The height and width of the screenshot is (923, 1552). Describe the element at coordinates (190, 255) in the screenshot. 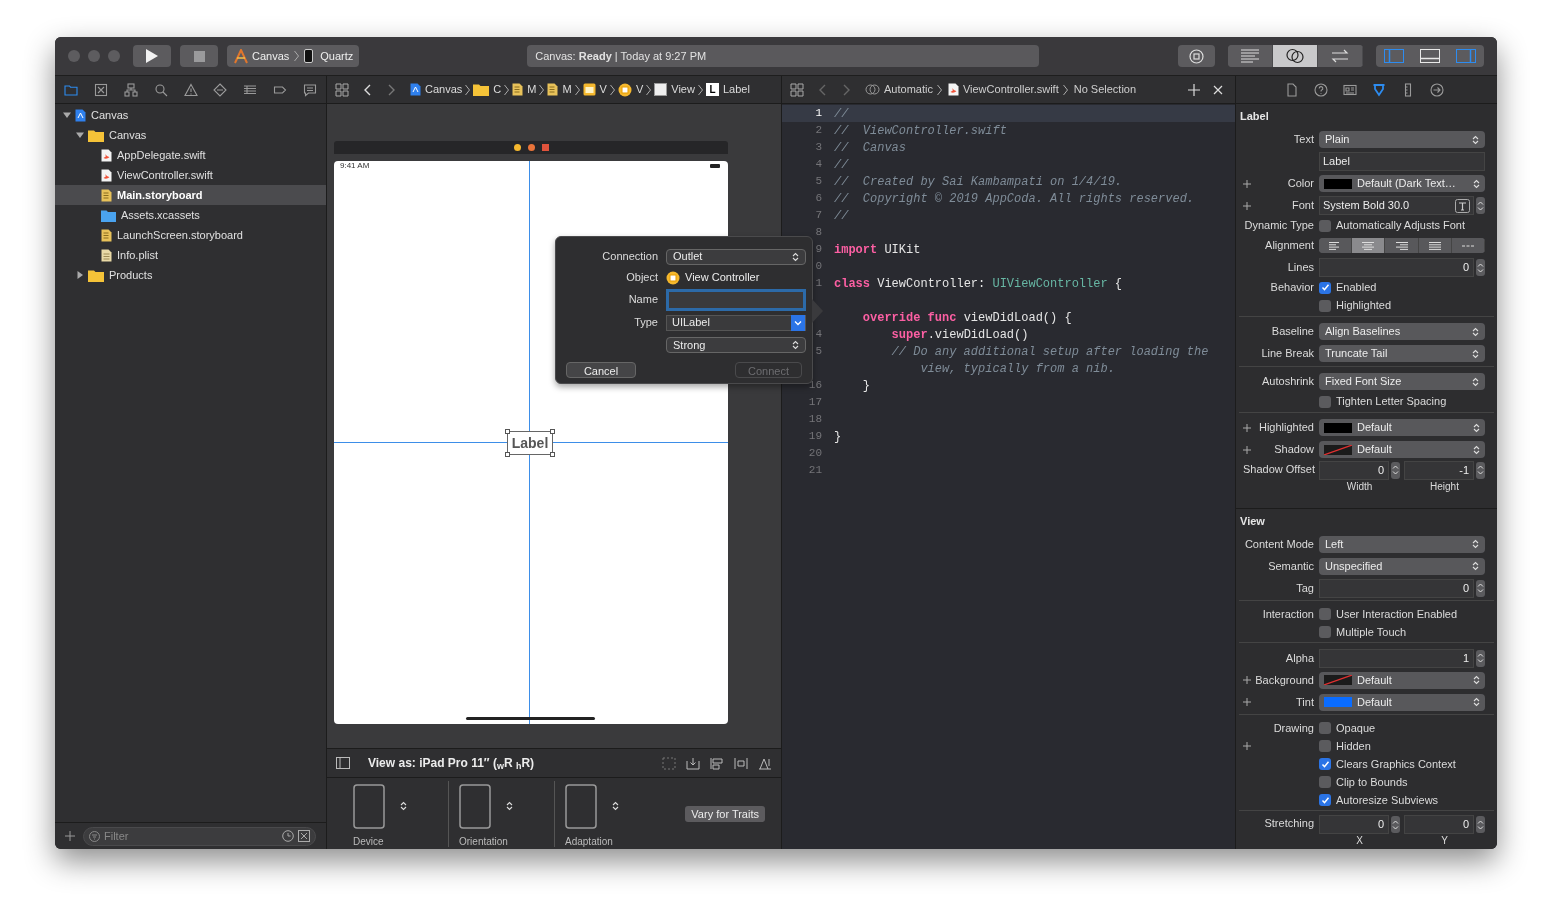

I see `file-tree-item: Info.plist` at that location.